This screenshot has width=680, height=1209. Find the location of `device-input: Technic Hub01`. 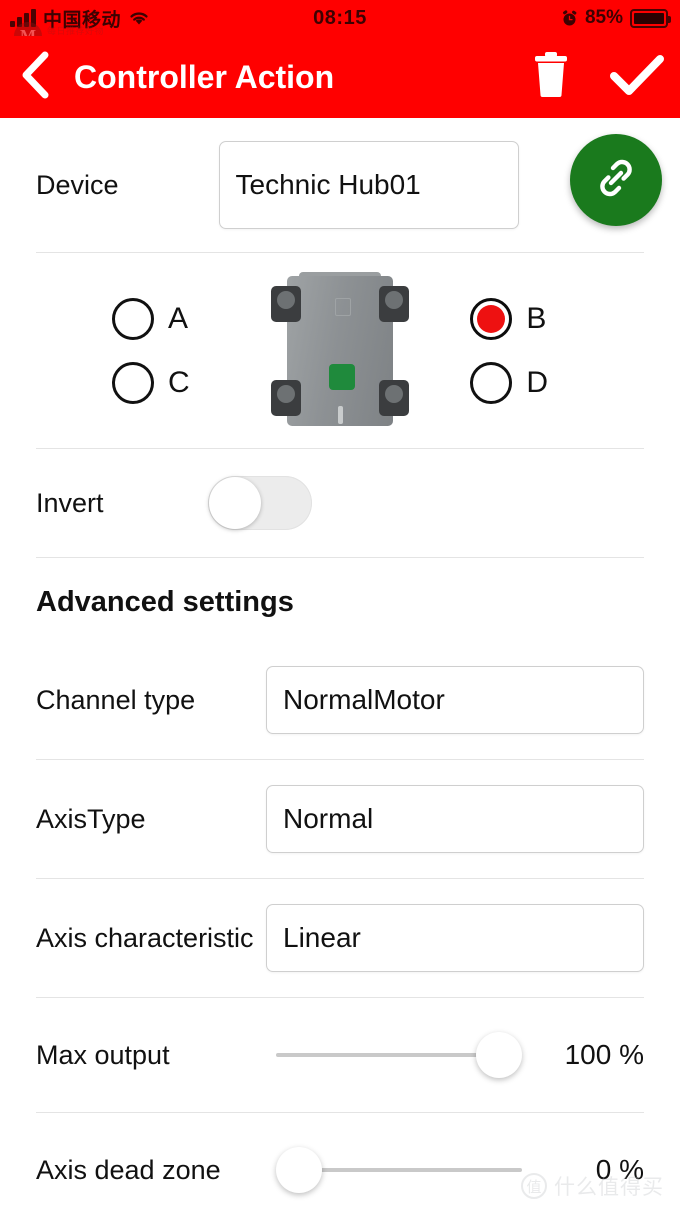

device-input: Technic Hub01 is located at coordinates (368, 185).